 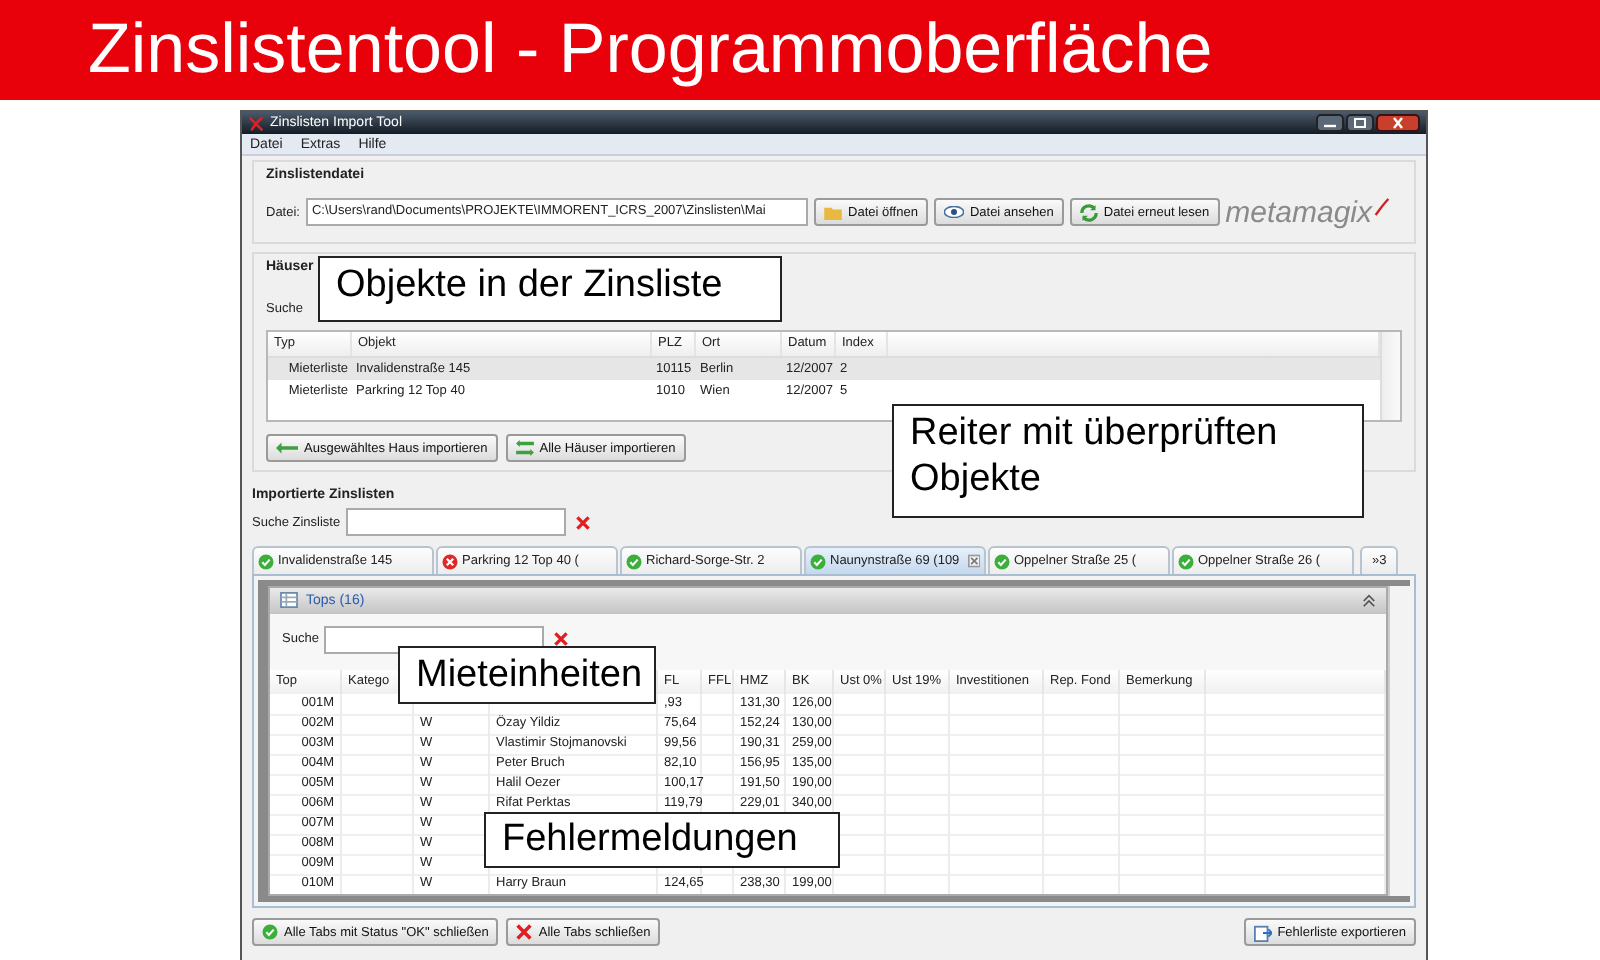 I want to click on callout-tooltip: Objekte in der Zinsliste, so click(x=550, y=289).